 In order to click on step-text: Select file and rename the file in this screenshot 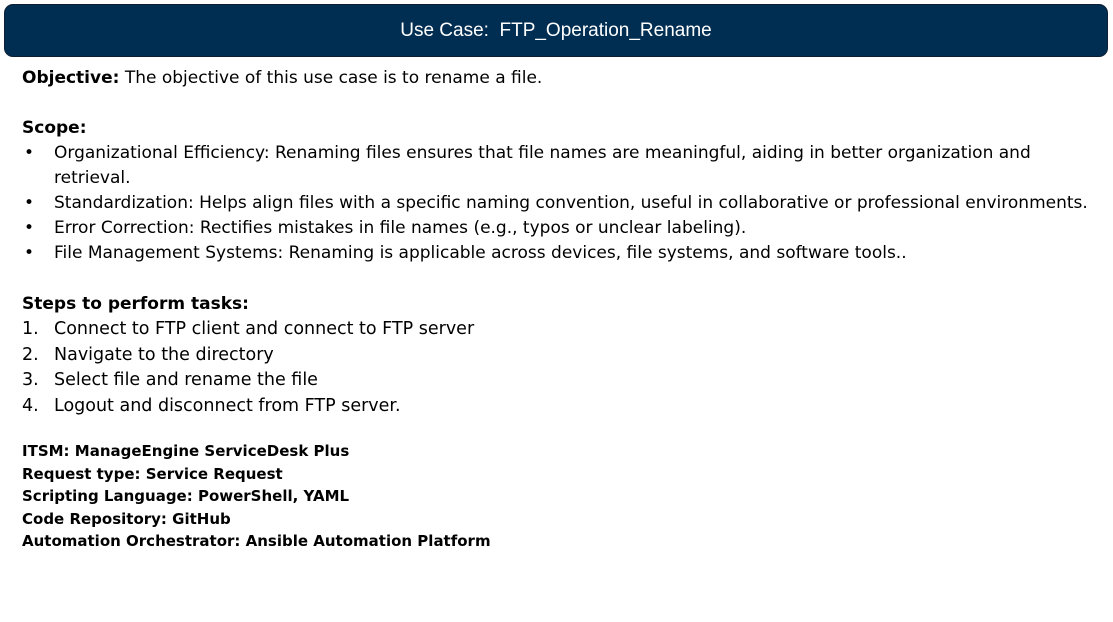, I will do `click(186, 380)`.